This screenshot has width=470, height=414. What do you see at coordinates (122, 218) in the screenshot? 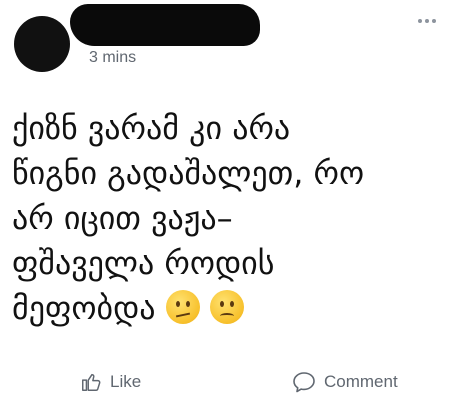
I see `post-text-line: არ იცით ვაჟა–` at bounding box center [122, 218].